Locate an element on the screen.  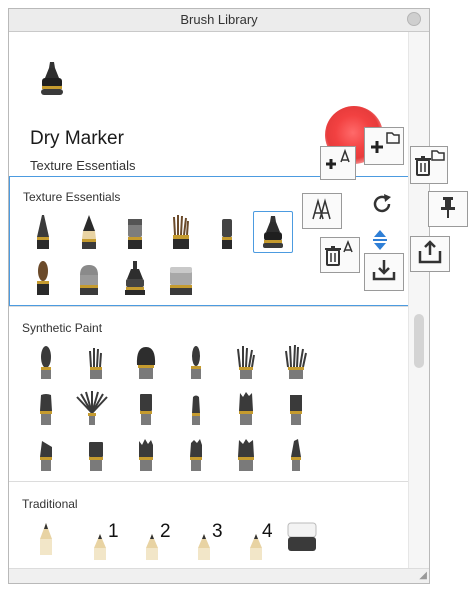
reset-icon is located at coordinates (382, 206).